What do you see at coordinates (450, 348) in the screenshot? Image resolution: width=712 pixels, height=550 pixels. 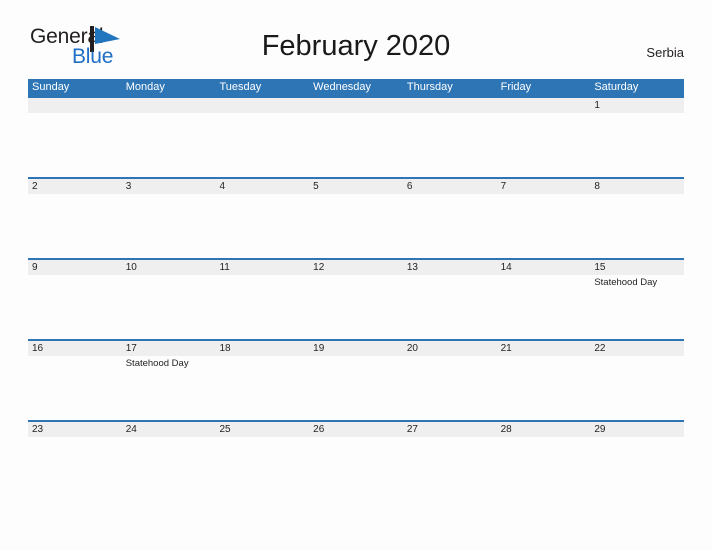 I see `day-number: 20` at bounding box center [450, 348].